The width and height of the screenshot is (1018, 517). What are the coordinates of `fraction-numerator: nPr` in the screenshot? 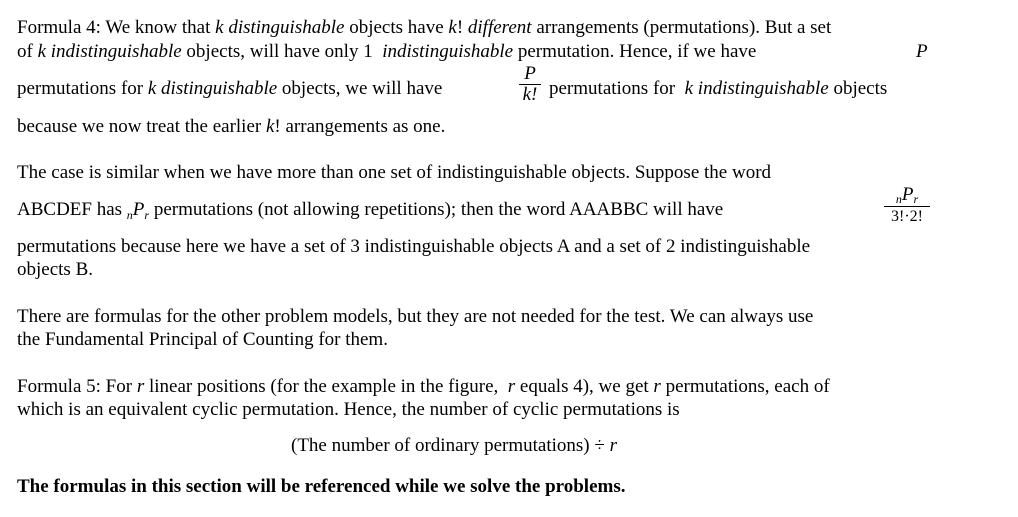 It's located at (907, 195).